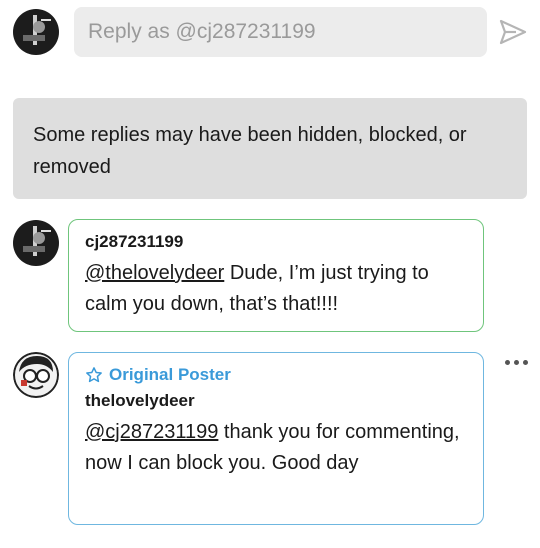 This screenshot has width=540, height=548. I want to click on reply-username: thelovelydeer, so click(276, 401).